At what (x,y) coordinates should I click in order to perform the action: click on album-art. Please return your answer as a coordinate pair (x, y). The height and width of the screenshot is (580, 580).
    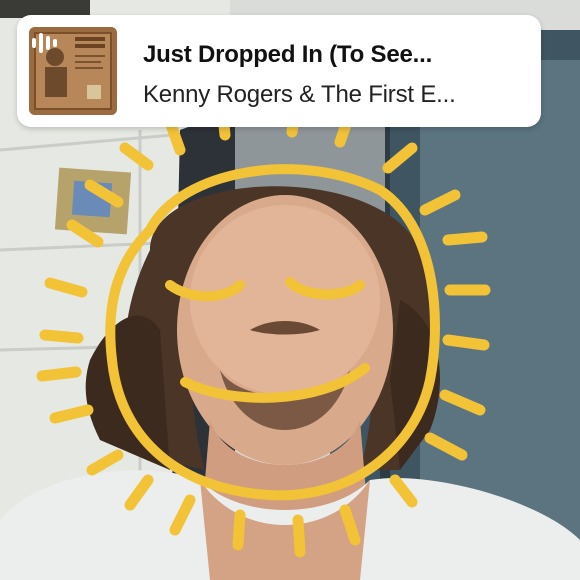
    Looking at the image, I should click on (73, 71).